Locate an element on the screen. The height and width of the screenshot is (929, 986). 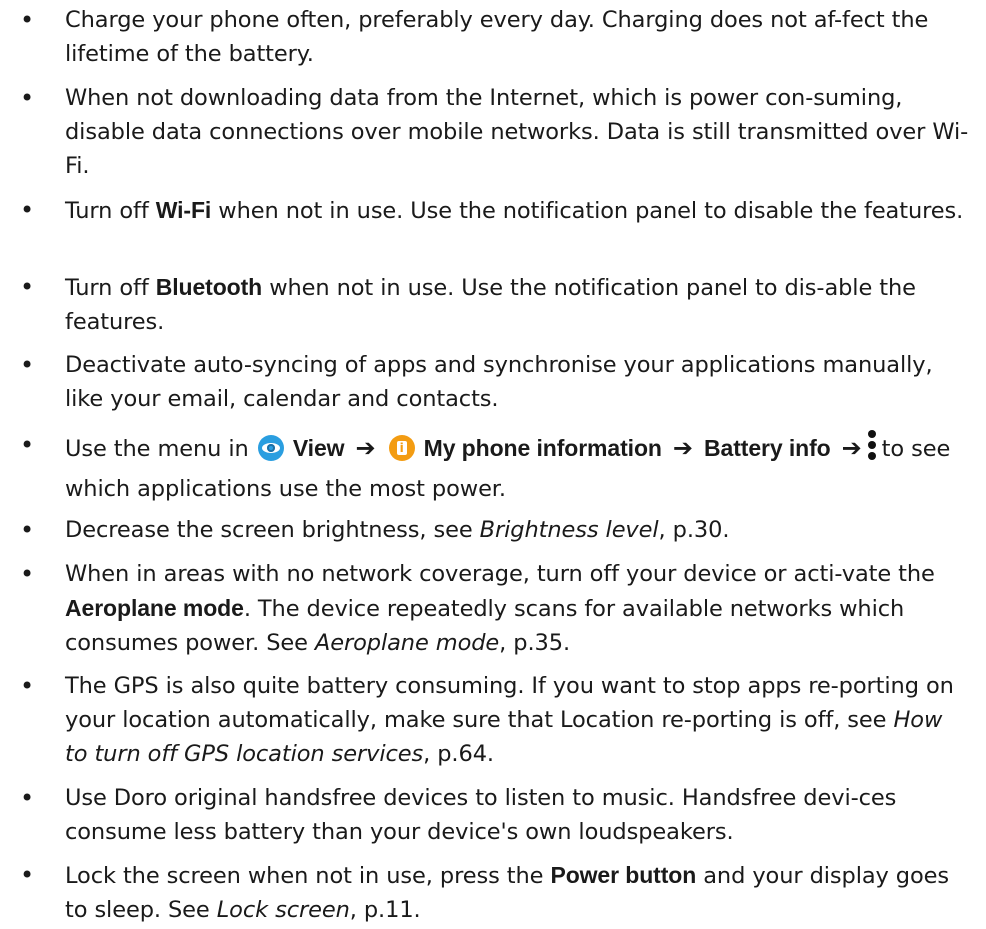
view-label: View is located at coordinates (318, 448).